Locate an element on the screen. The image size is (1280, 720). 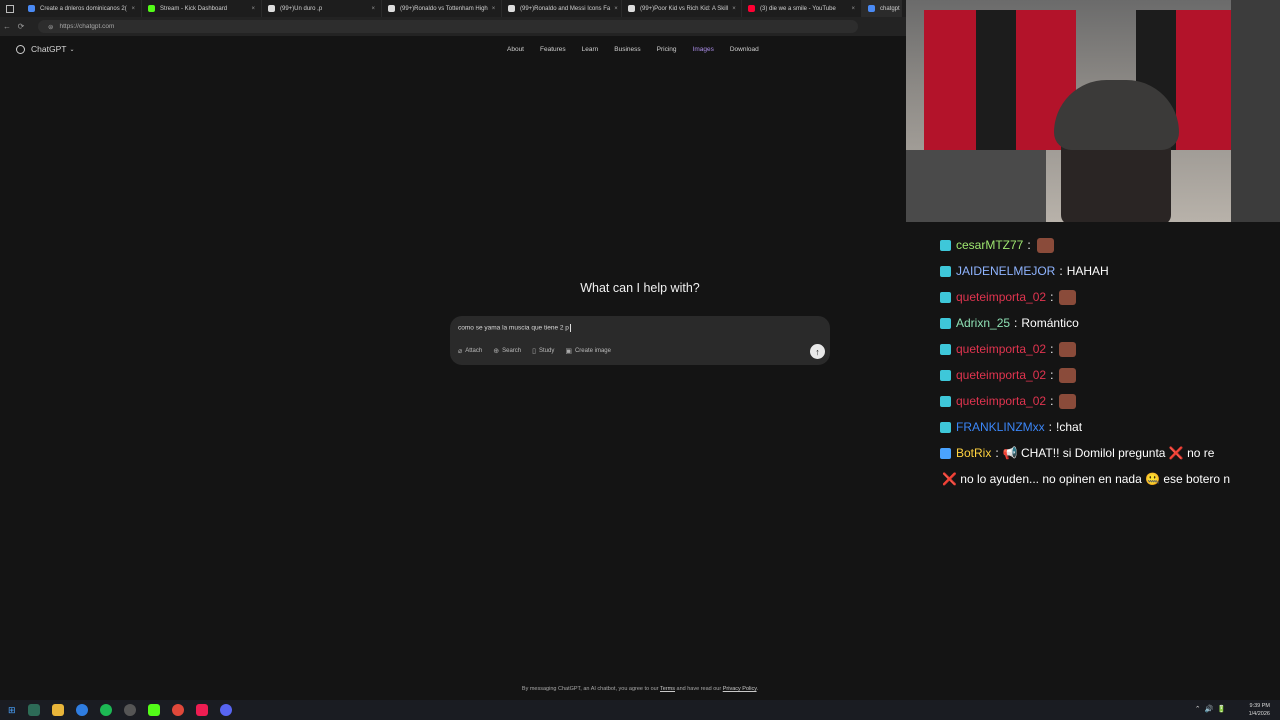
discord-icon is located at coordinates (225, 710).